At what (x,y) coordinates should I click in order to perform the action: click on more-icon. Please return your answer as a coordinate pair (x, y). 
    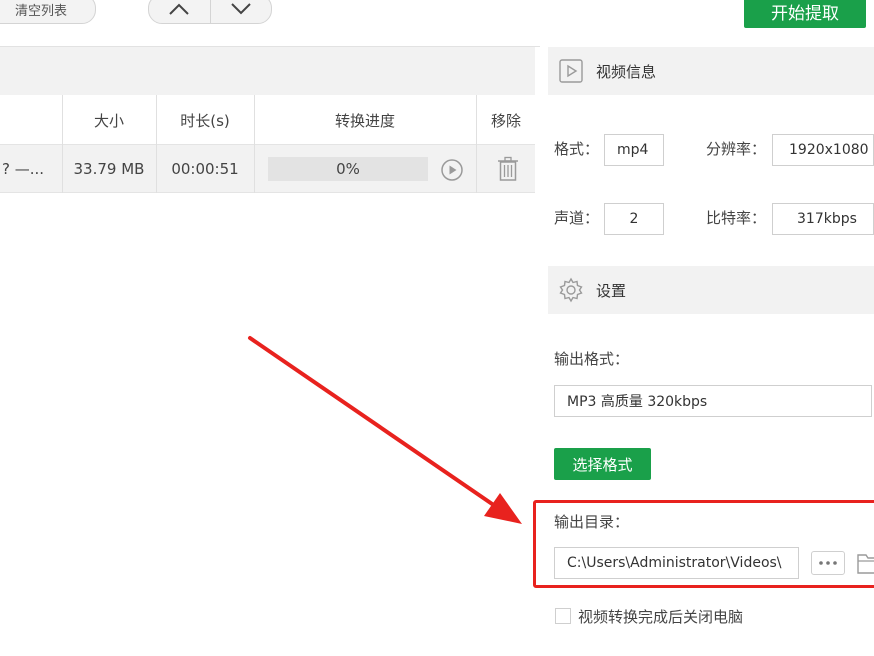
    Looking at the image, I should click on (828, 563).